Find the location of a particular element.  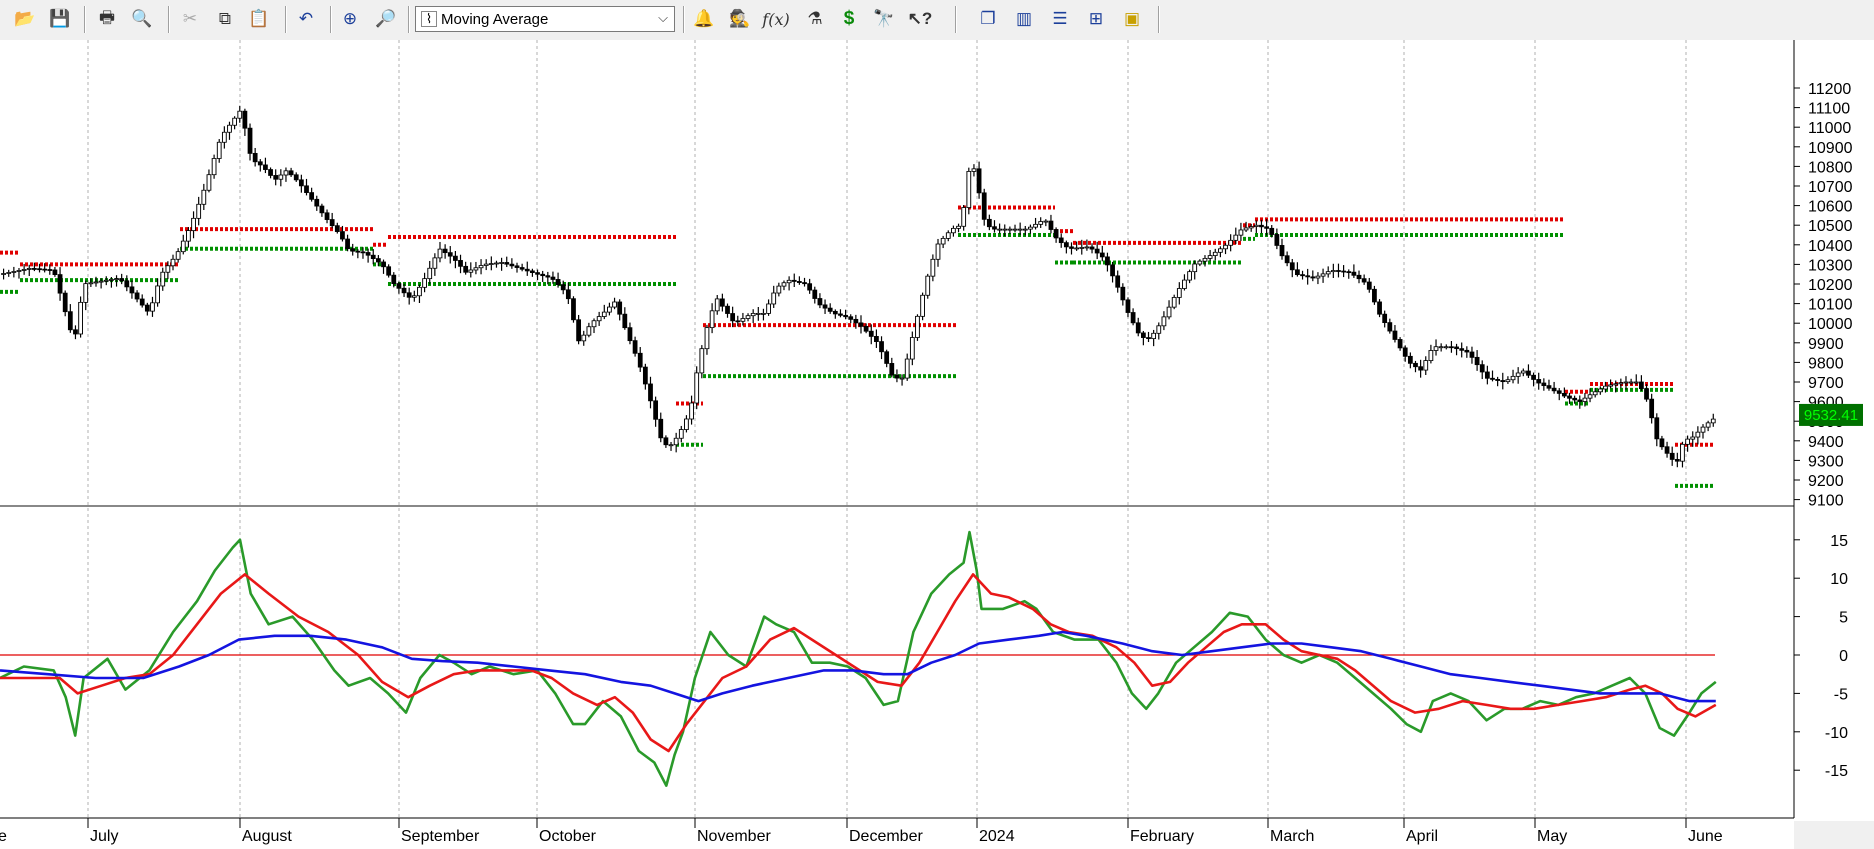

scanner-icon: ⚗ is located at coordinates (815, 19).